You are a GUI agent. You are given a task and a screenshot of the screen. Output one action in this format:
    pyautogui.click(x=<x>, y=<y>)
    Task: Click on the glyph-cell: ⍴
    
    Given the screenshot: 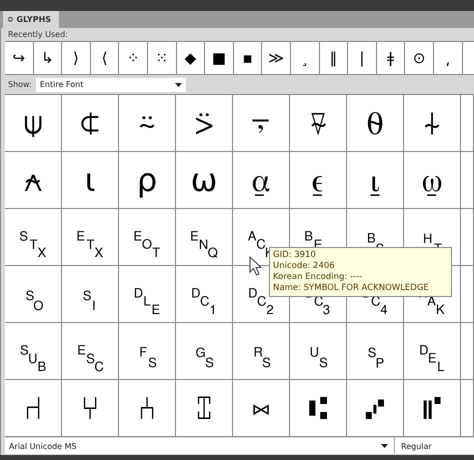 What is the action you would take?
    pyautogui.click(x=147, y=180)
    